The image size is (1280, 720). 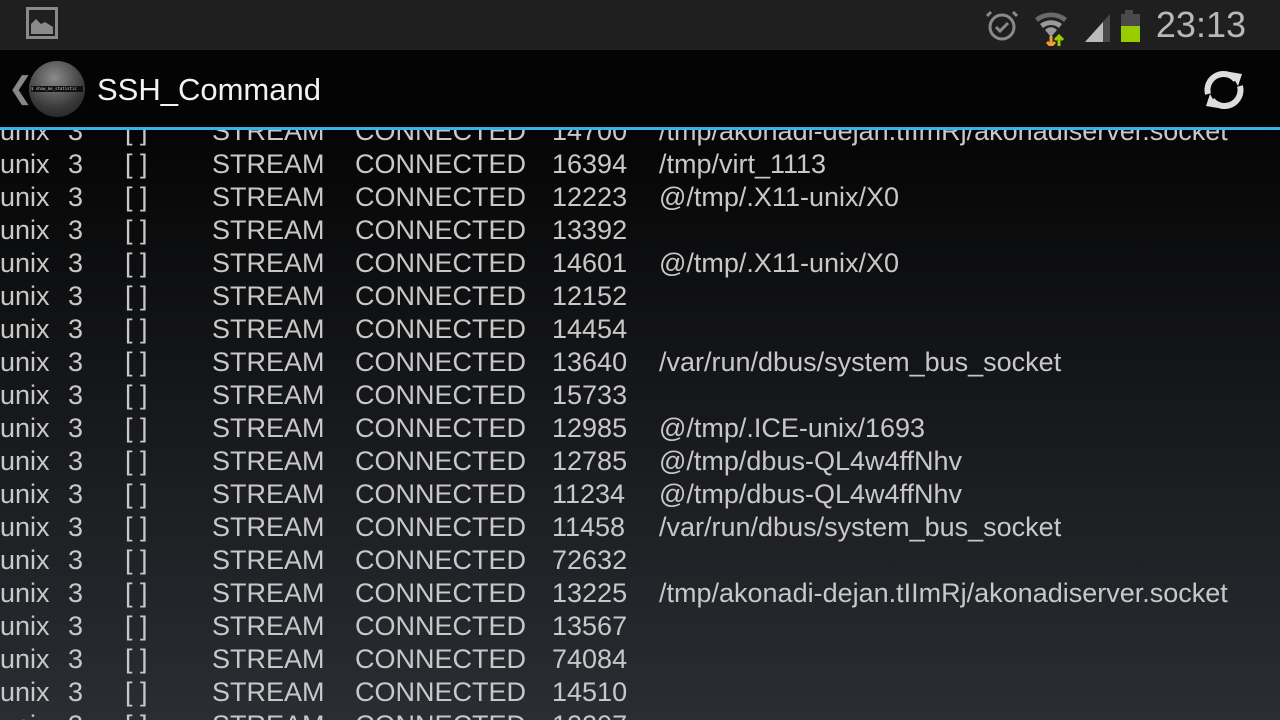 I want to click on image-notification-icon, so click(x=42, y=23).